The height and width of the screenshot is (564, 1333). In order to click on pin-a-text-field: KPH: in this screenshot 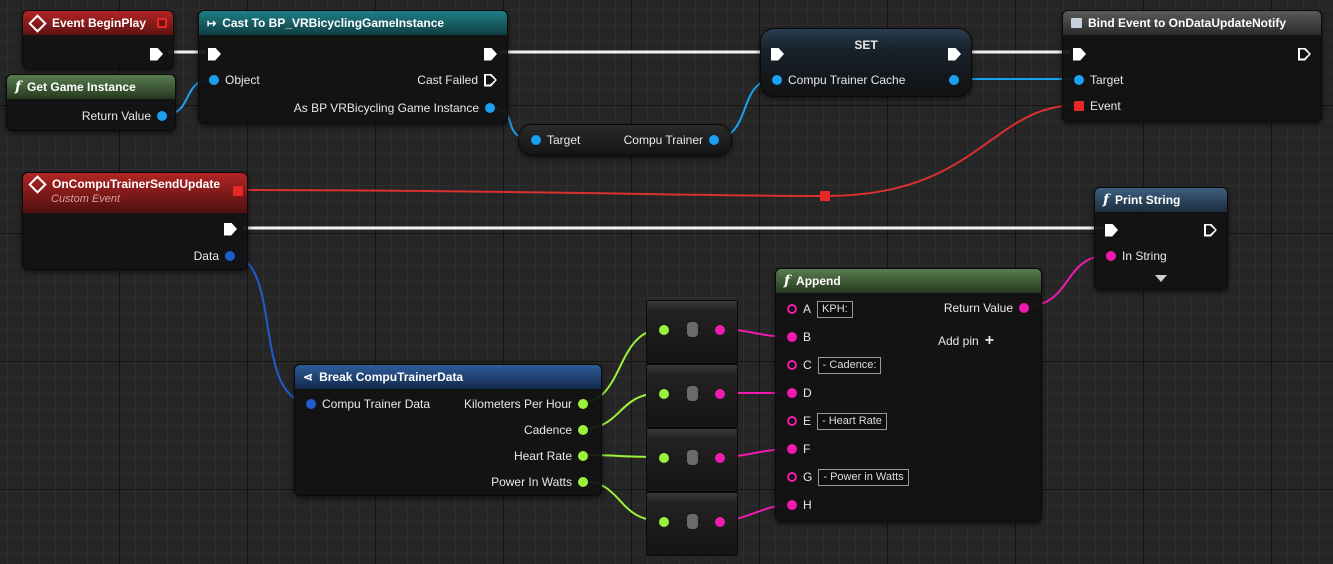, I will do `click(835, 309)`.